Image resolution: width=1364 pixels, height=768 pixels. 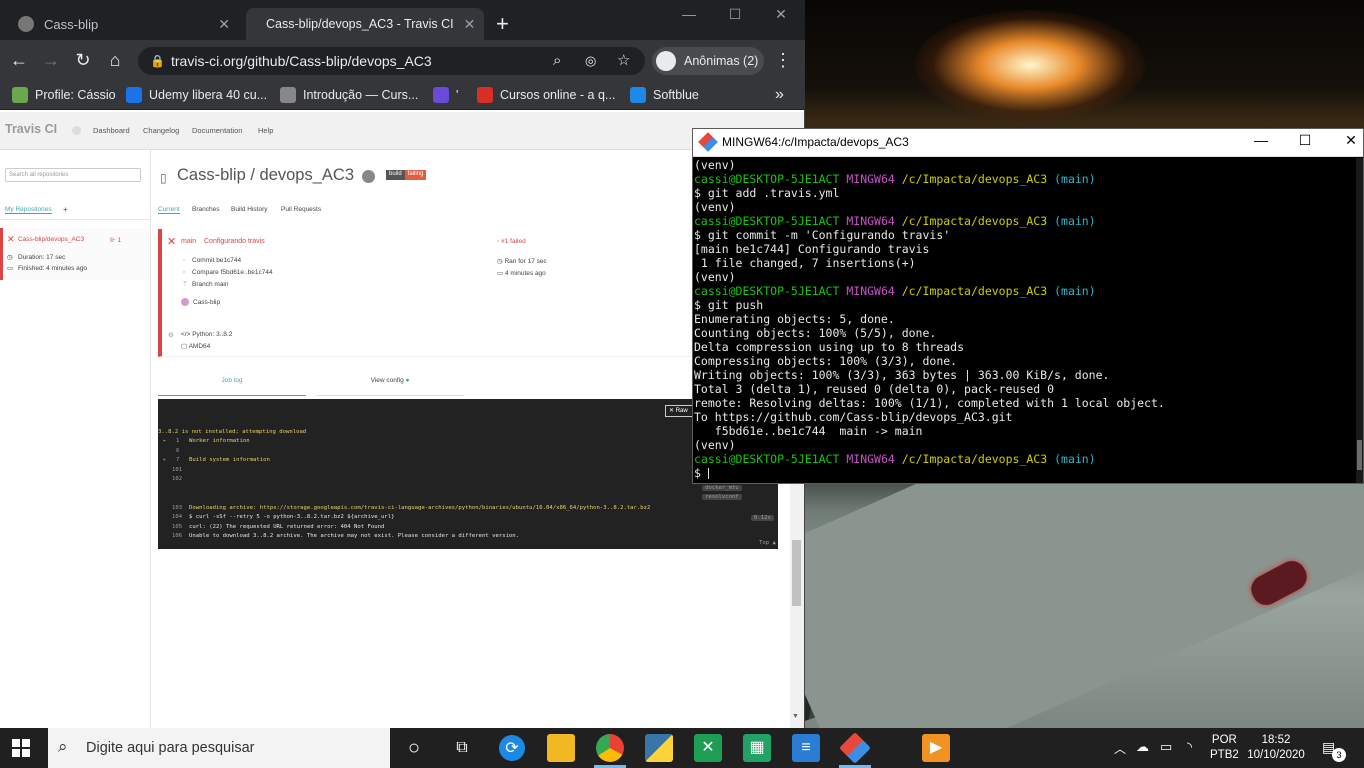 I want to click on nav-documentation: Documentation, so click(x=217, y=130).